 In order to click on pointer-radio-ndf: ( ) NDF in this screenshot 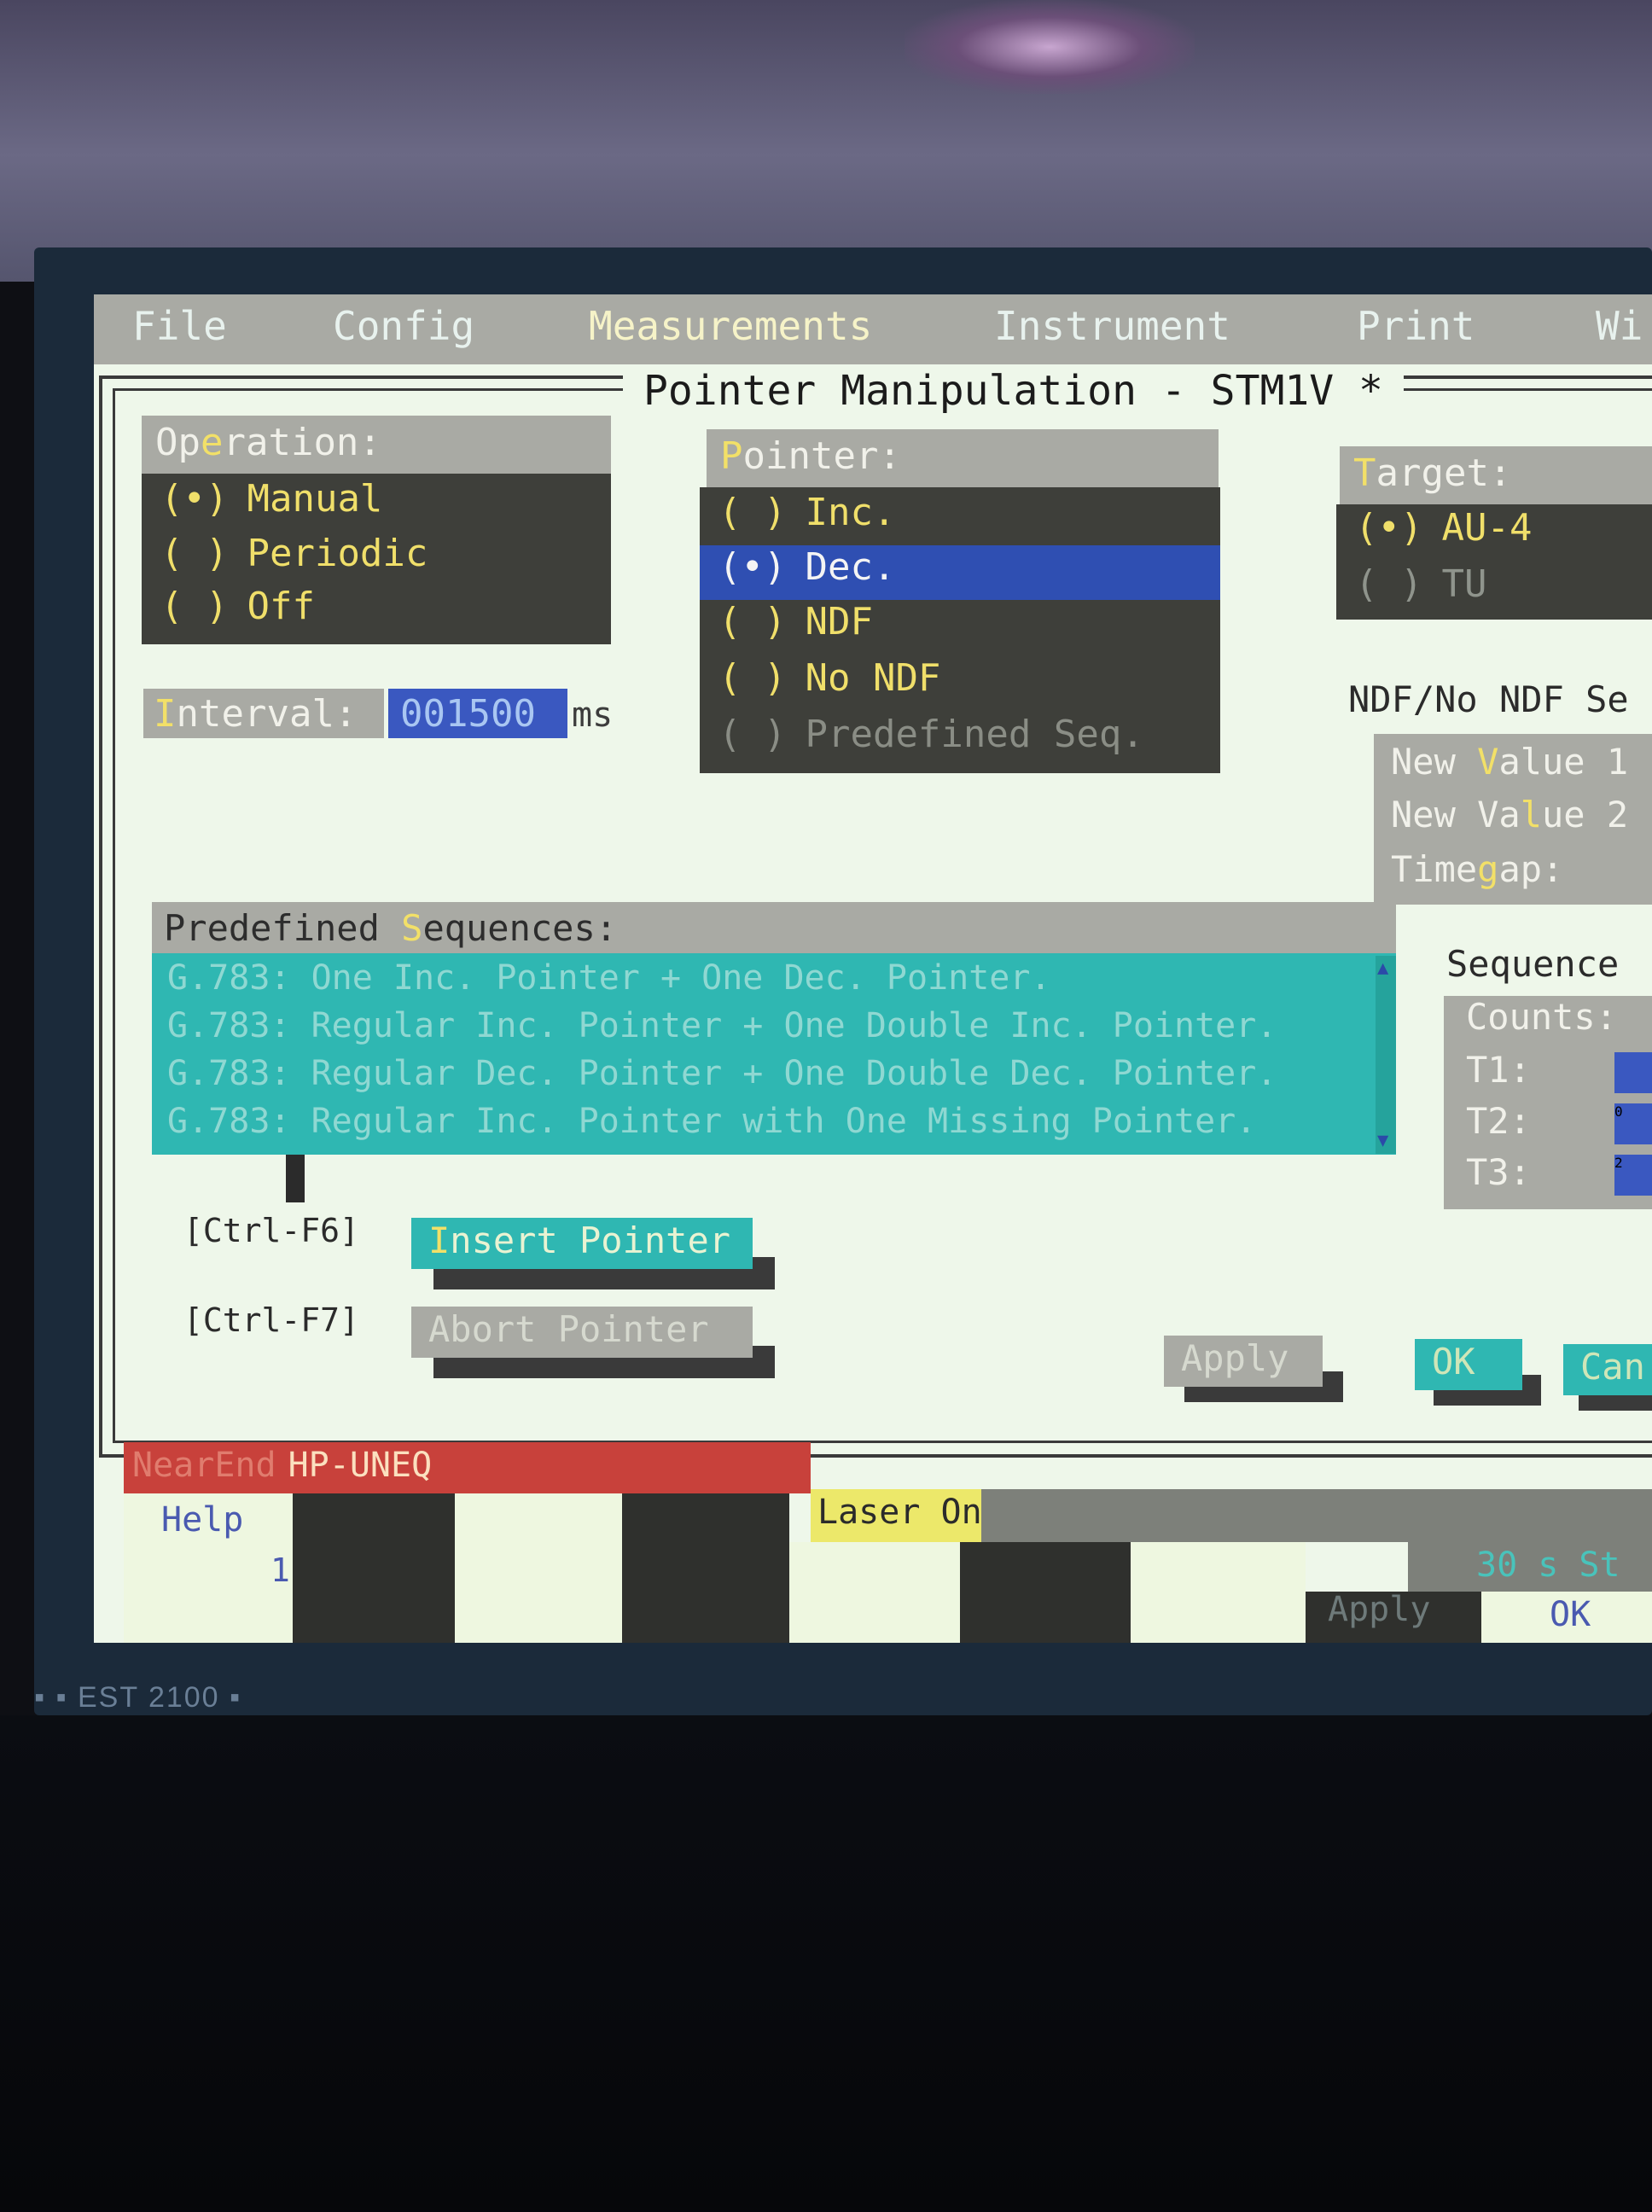, I will do `click(960, 627)`.